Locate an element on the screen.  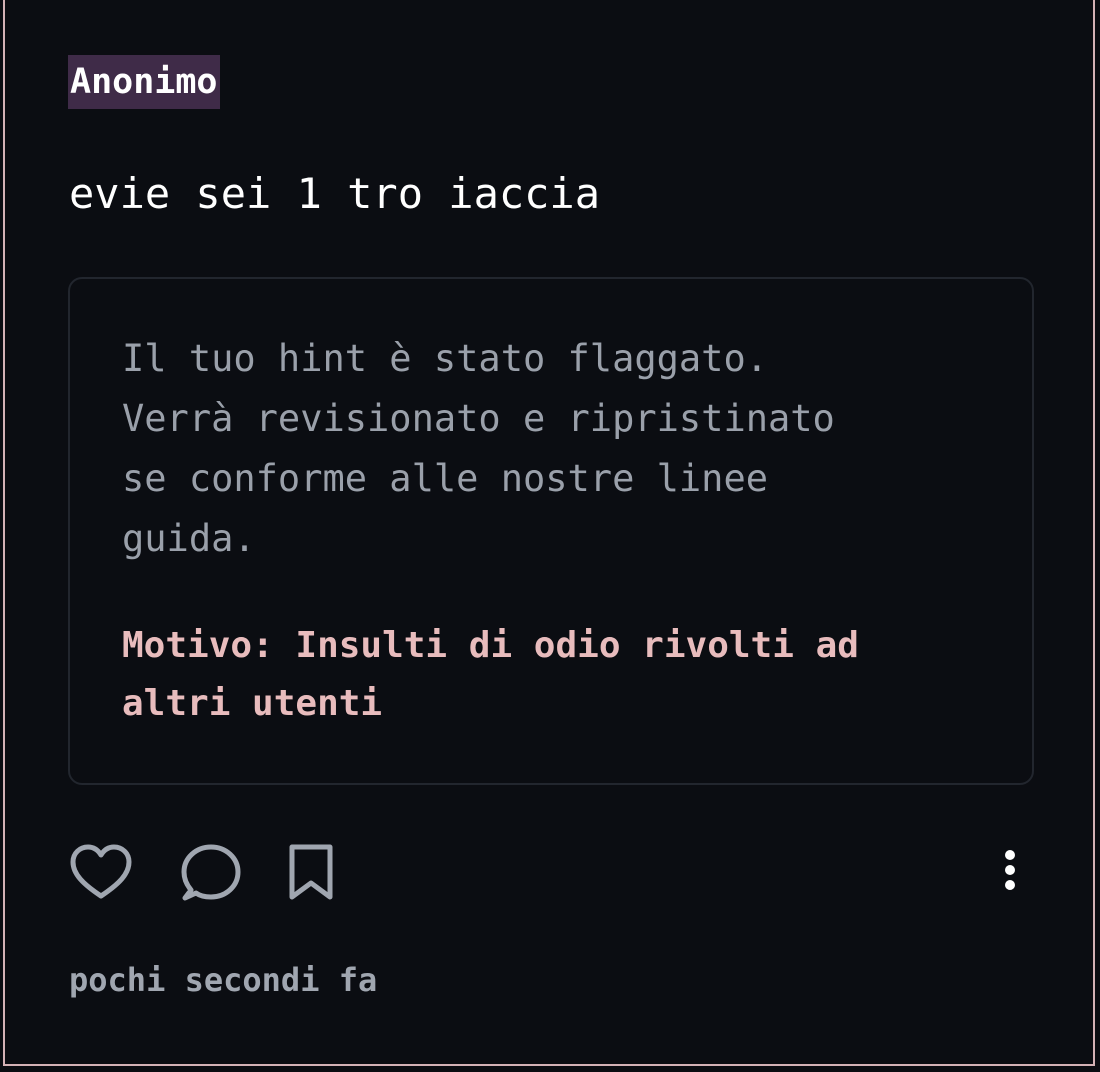
post-timestamp: pochi secondi fa is located at coordinates (223, 980).